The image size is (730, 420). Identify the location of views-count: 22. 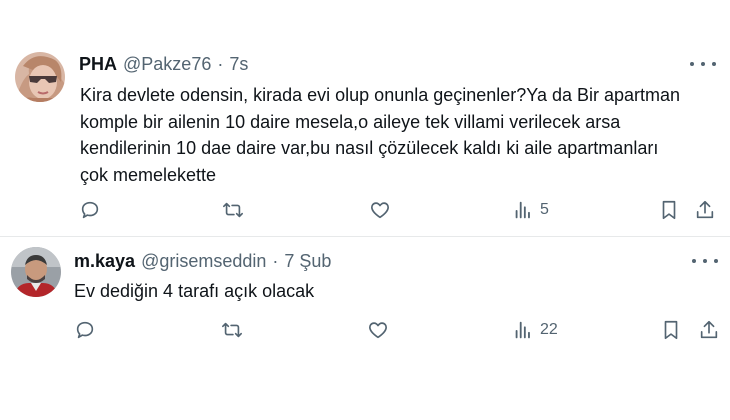
(549, 329).